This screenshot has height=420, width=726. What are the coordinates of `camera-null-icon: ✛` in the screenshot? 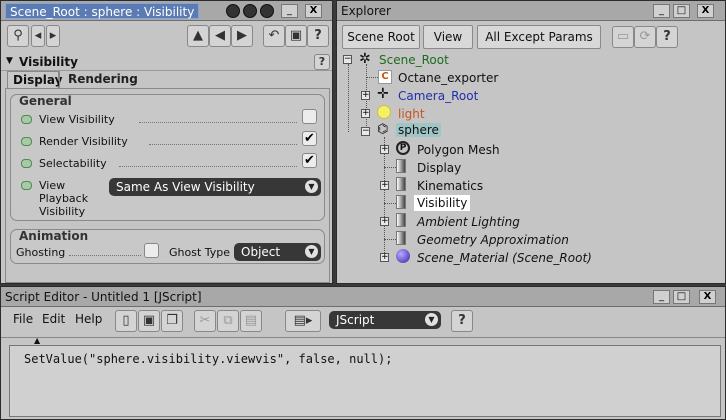 It's located at (383, 94).